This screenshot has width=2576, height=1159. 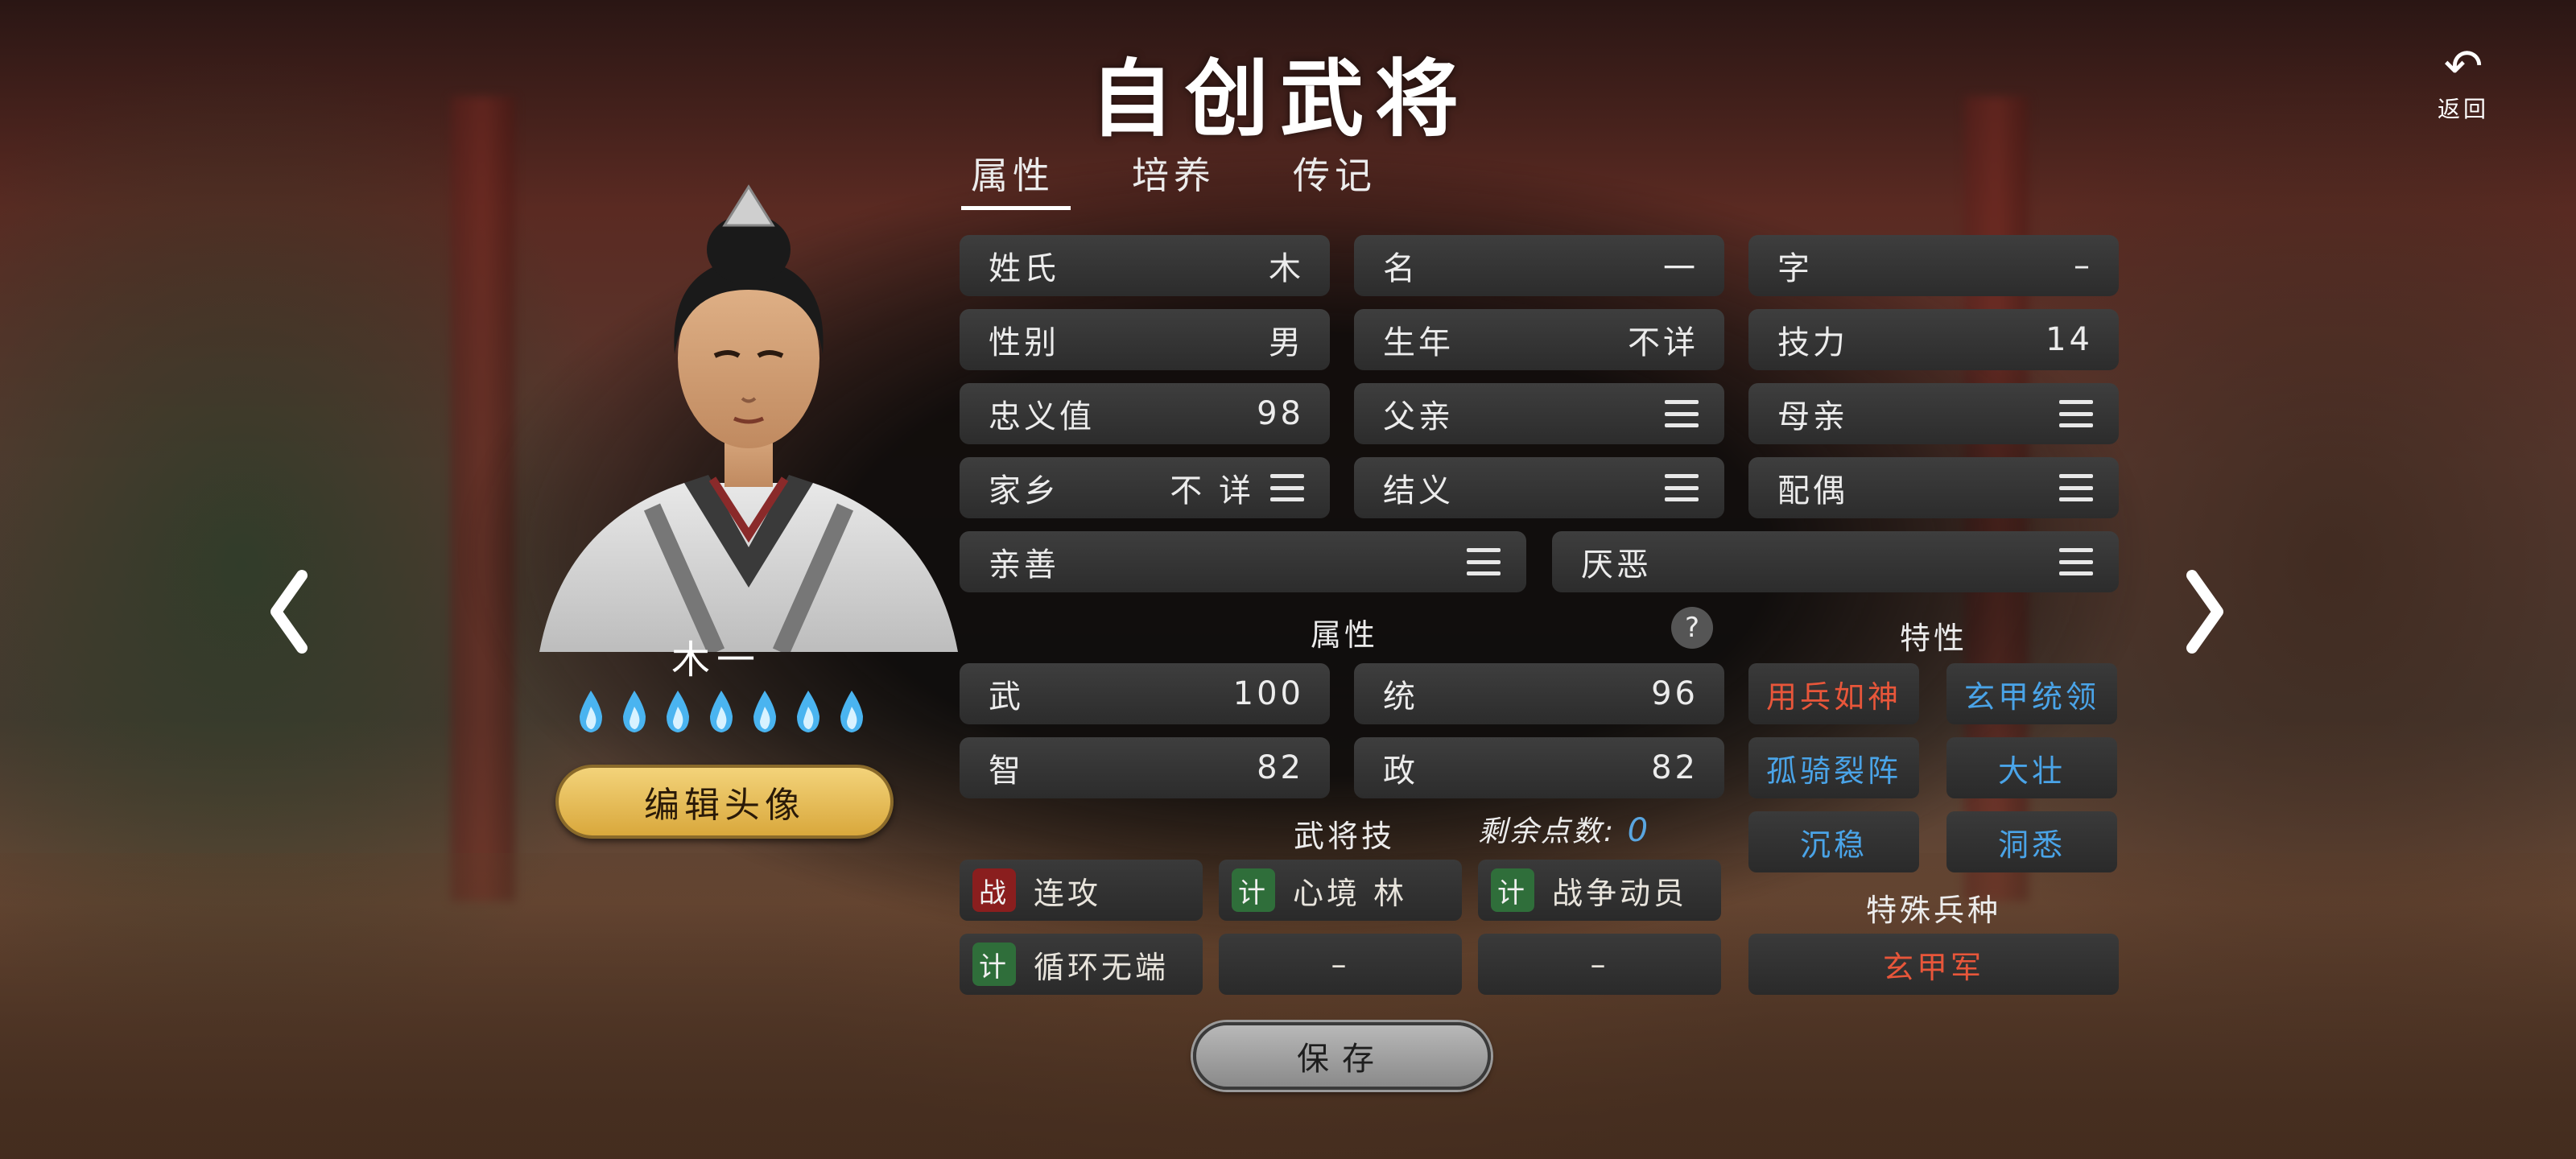 I want to click on given-name-field: 名 一, so click(x=1539, y=265).